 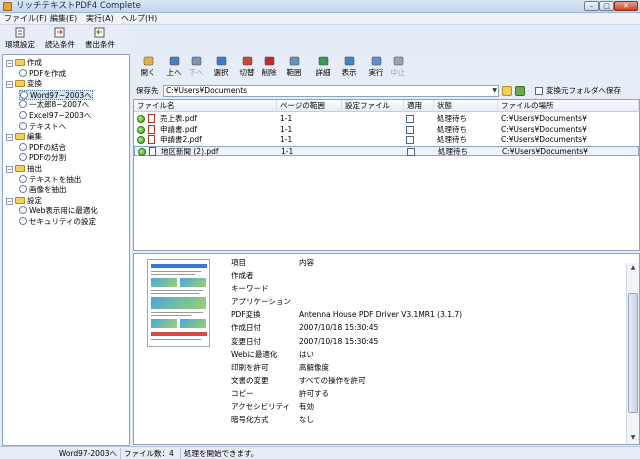 What do you see at coordinates (100, 19) in the screenshot?
I see `menu-run: 実行(A)` at bounding box center [100, 19].